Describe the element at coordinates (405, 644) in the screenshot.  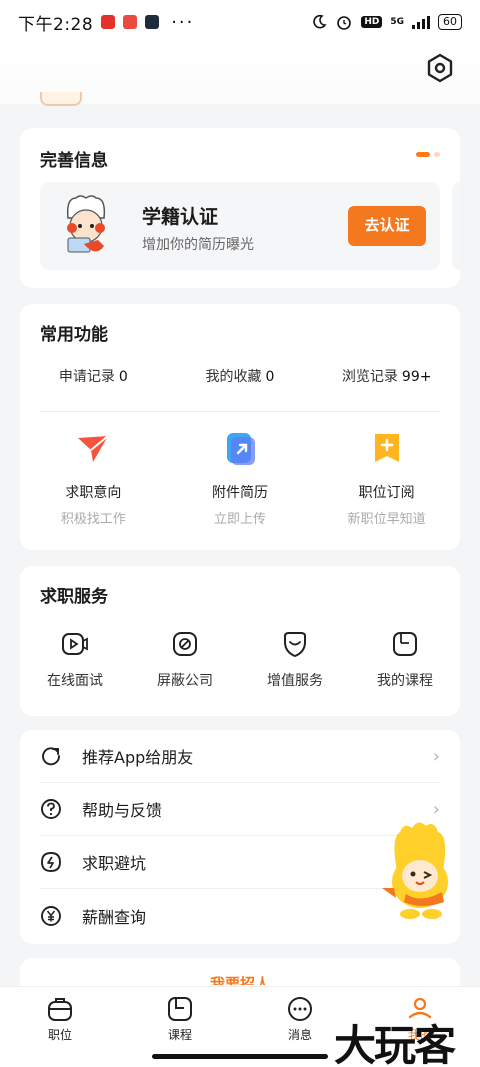
I see `book-icon` at that location.